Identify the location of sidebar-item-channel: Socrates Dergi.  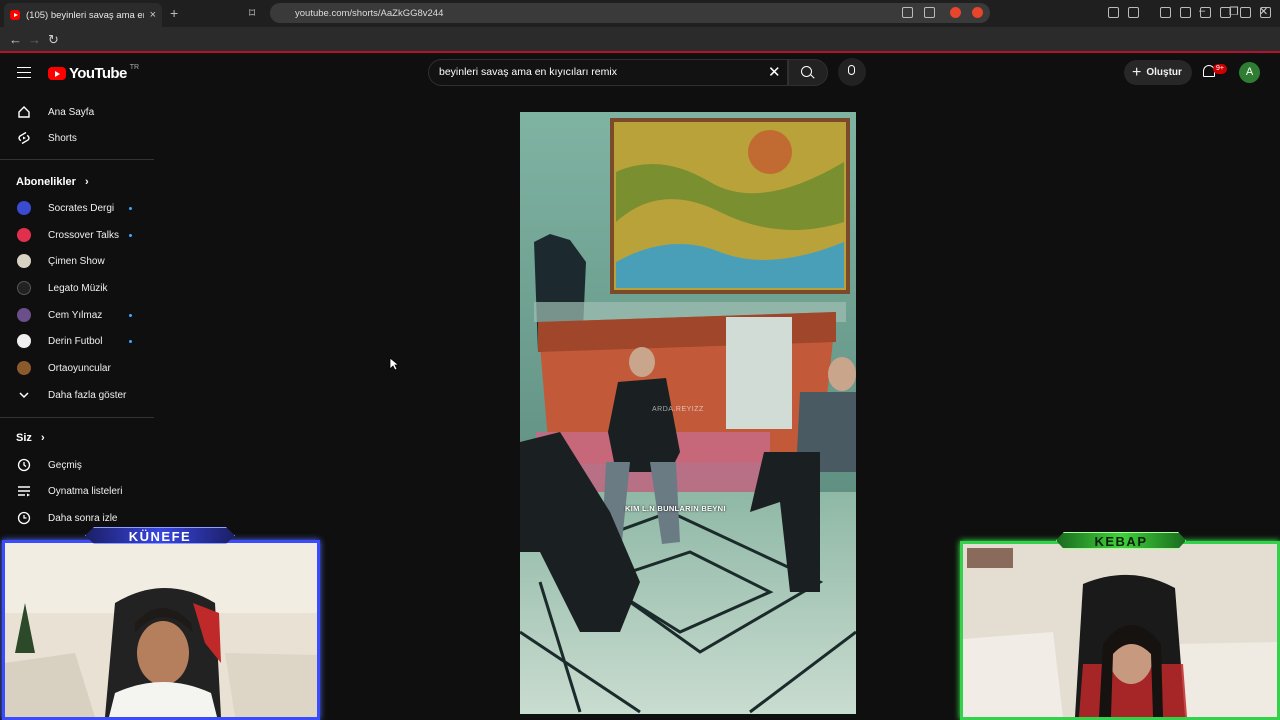
(77, 208).